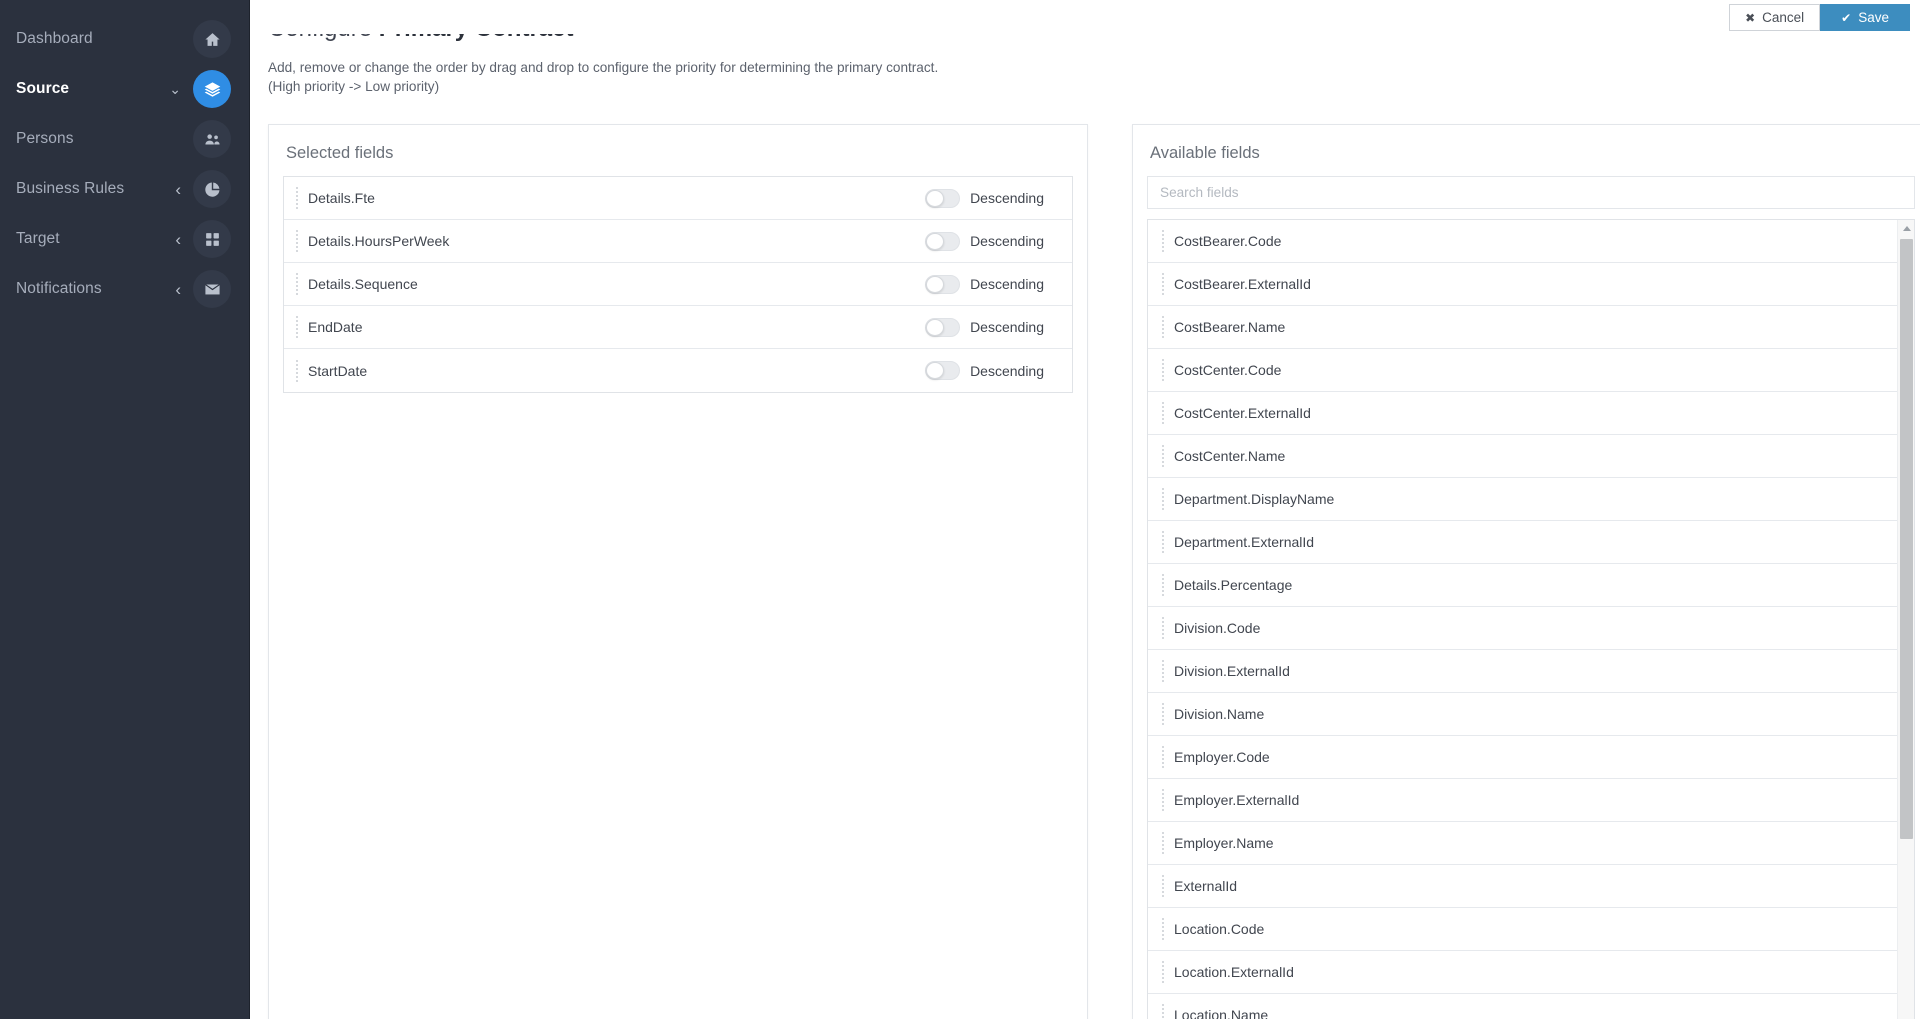  Describe the element at coordinates (1522, 757) in the screenshot. I see `available-field-row: Employer.Code` at that location.